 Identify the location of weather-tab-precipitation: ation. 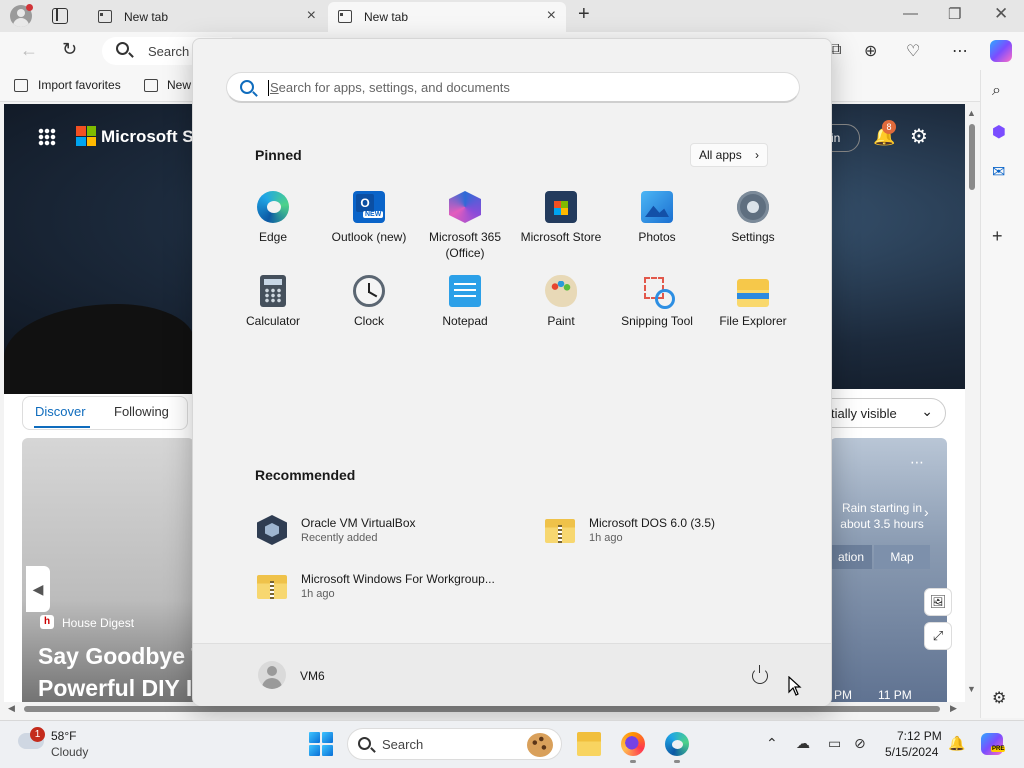
(851, 557).